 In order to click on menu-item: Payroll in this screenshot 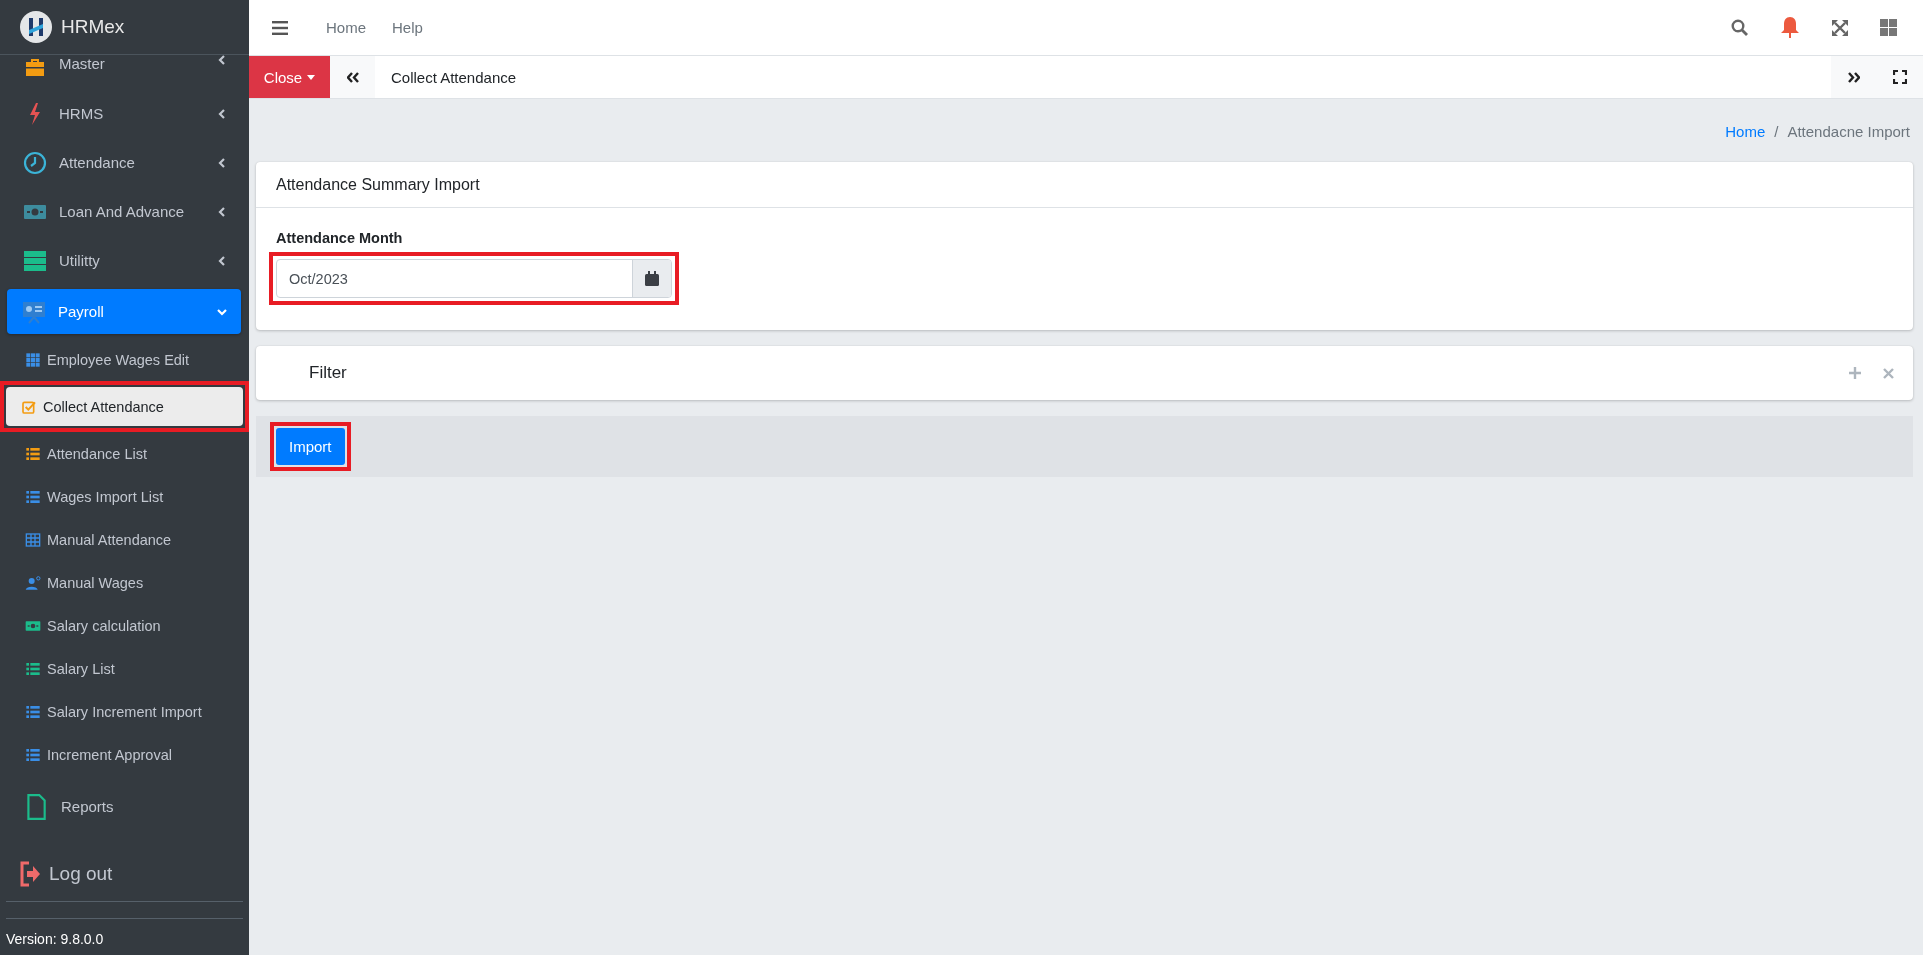, I will do `click(124, 311)`.